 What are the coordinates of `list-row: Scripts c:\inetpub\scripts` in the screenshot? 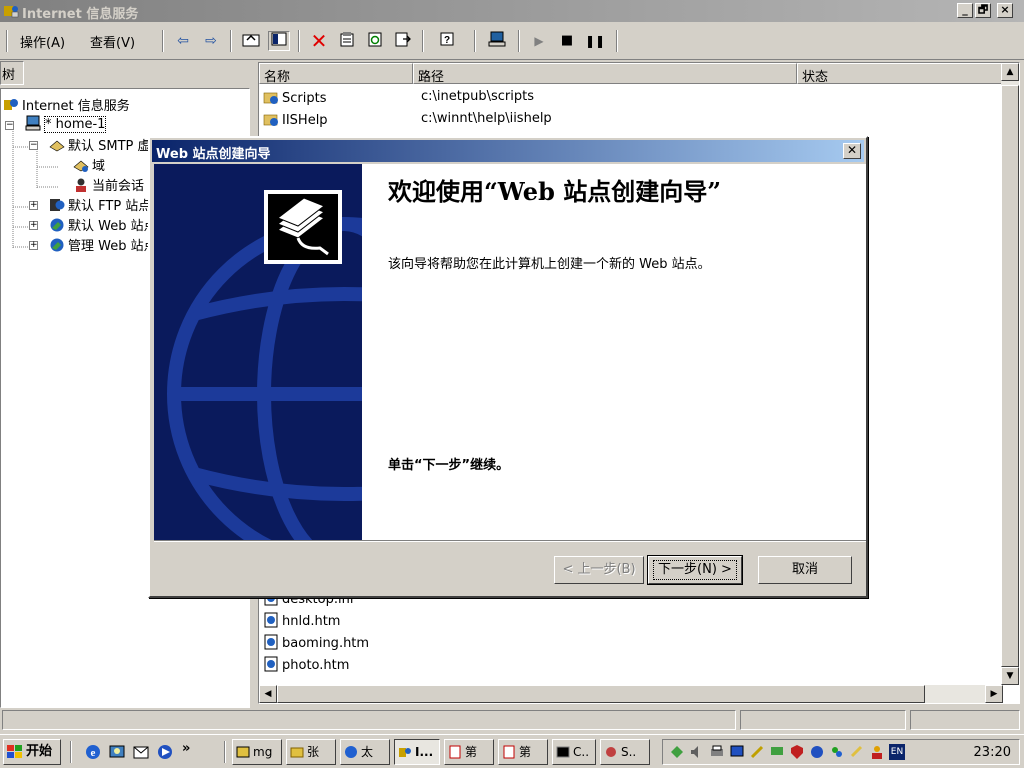 It's located at (398, 99).